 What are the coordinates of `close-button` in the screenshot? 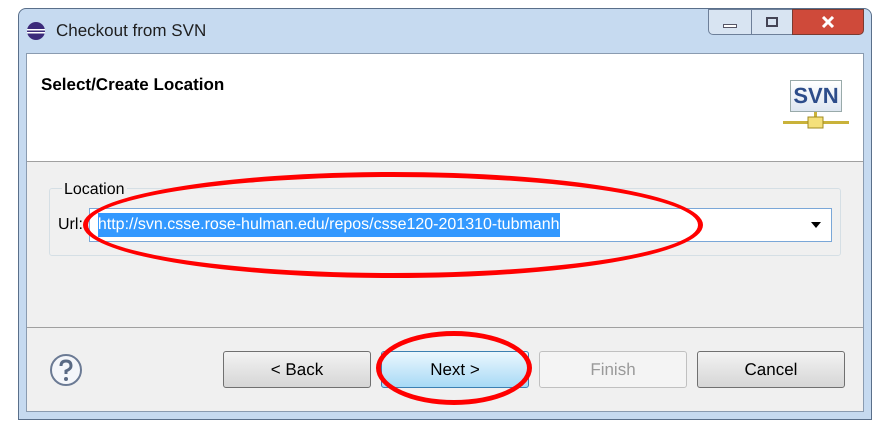 It's located at (828, 22).